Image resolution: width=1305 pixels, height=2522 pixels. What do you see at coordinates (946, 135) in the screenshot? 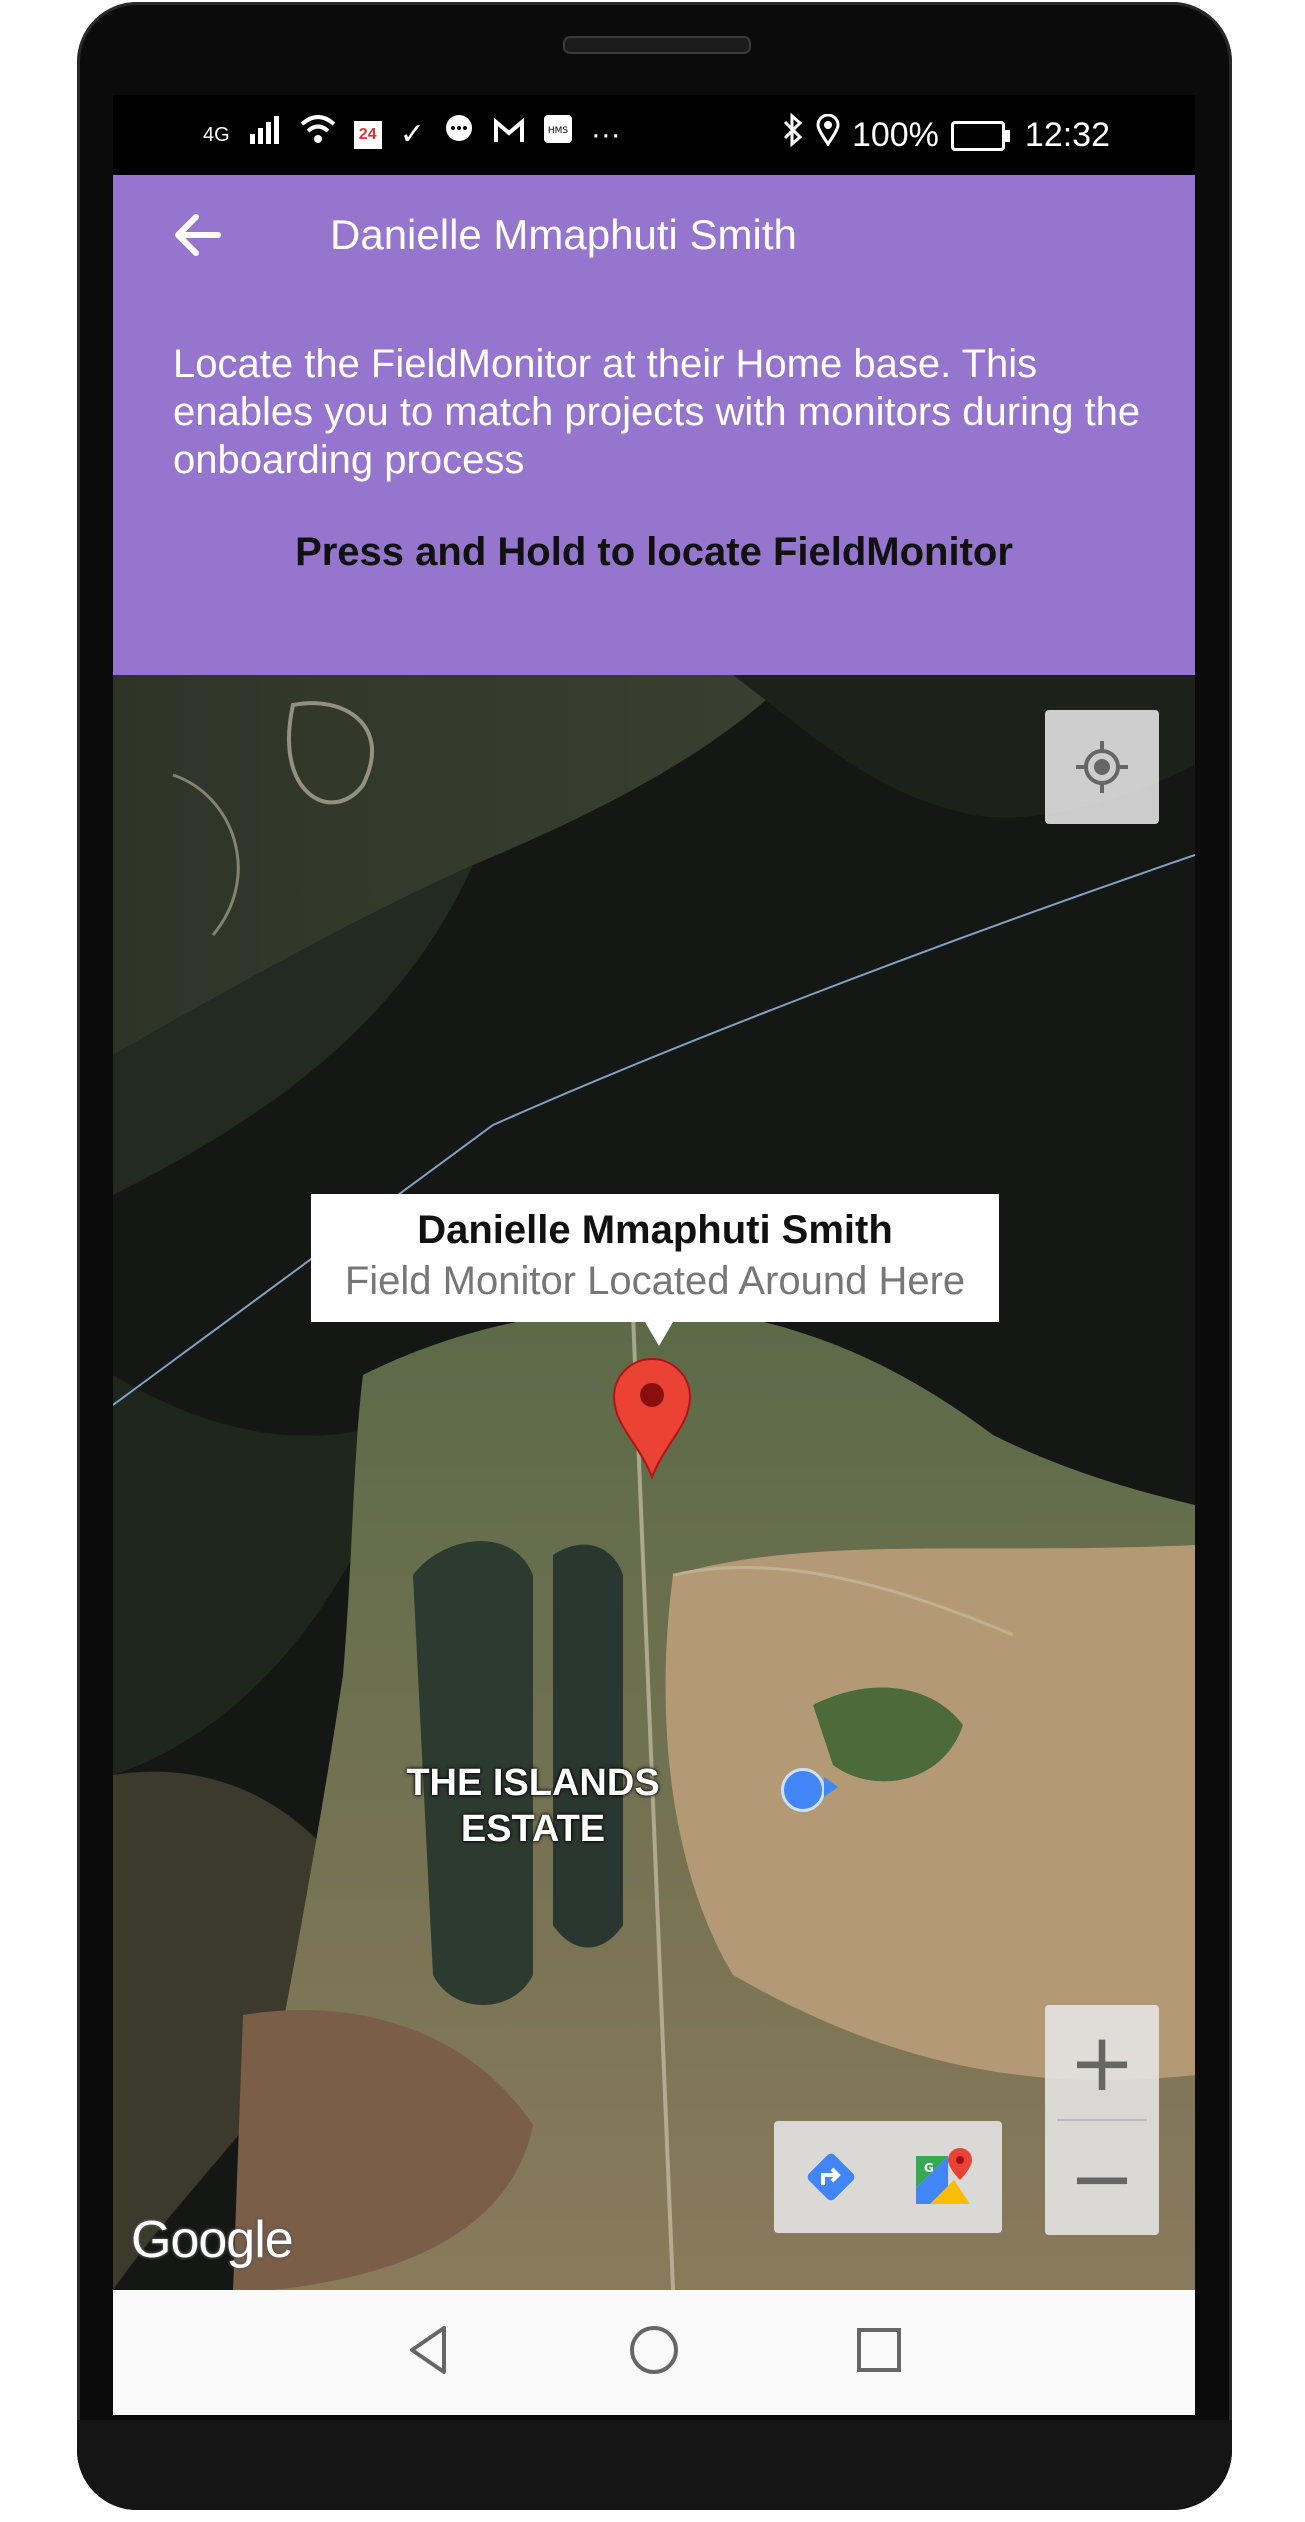
I see `status-bar-right: 100% 12:32` at bounding box center [946, 135].